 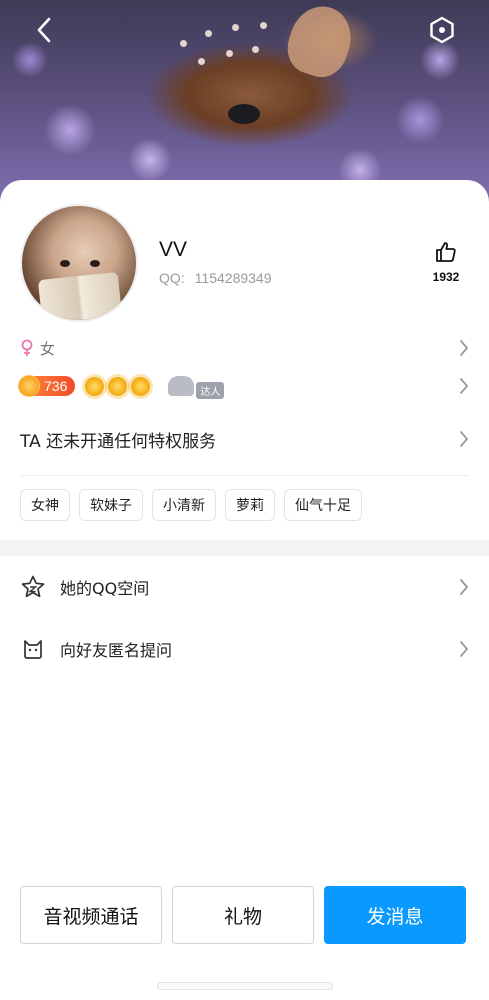 What do you see at coordinates (395, 915) in the screenshot?
I see `send-message-button: 发消息` at bounding box center [395, 915].